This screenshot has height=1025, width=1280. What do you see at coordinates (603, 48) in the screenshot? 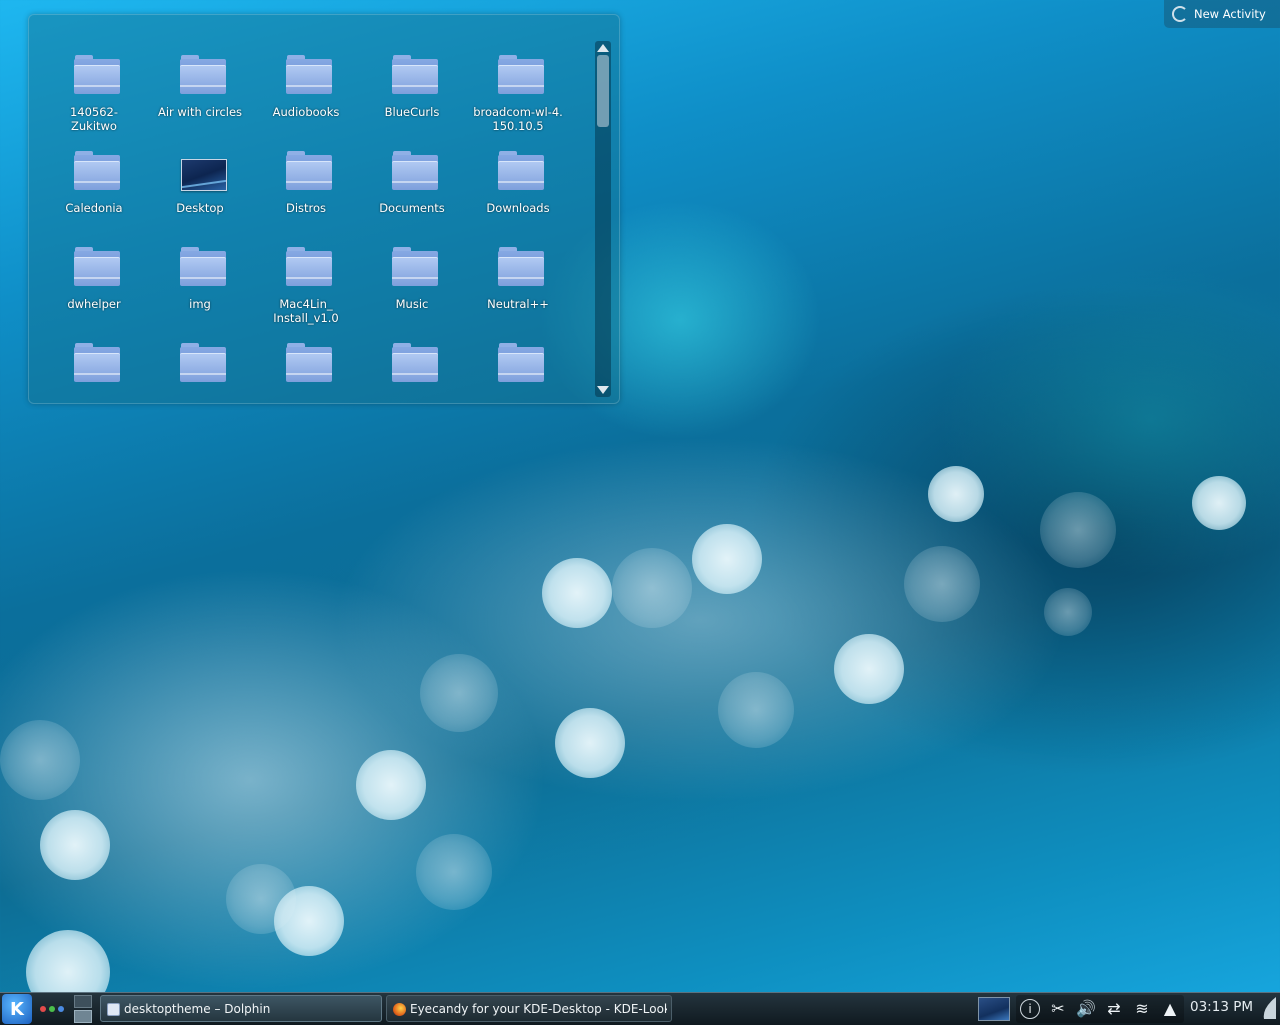
I see `scroll-up-arrow-icon` at bounding box center [603, 48].